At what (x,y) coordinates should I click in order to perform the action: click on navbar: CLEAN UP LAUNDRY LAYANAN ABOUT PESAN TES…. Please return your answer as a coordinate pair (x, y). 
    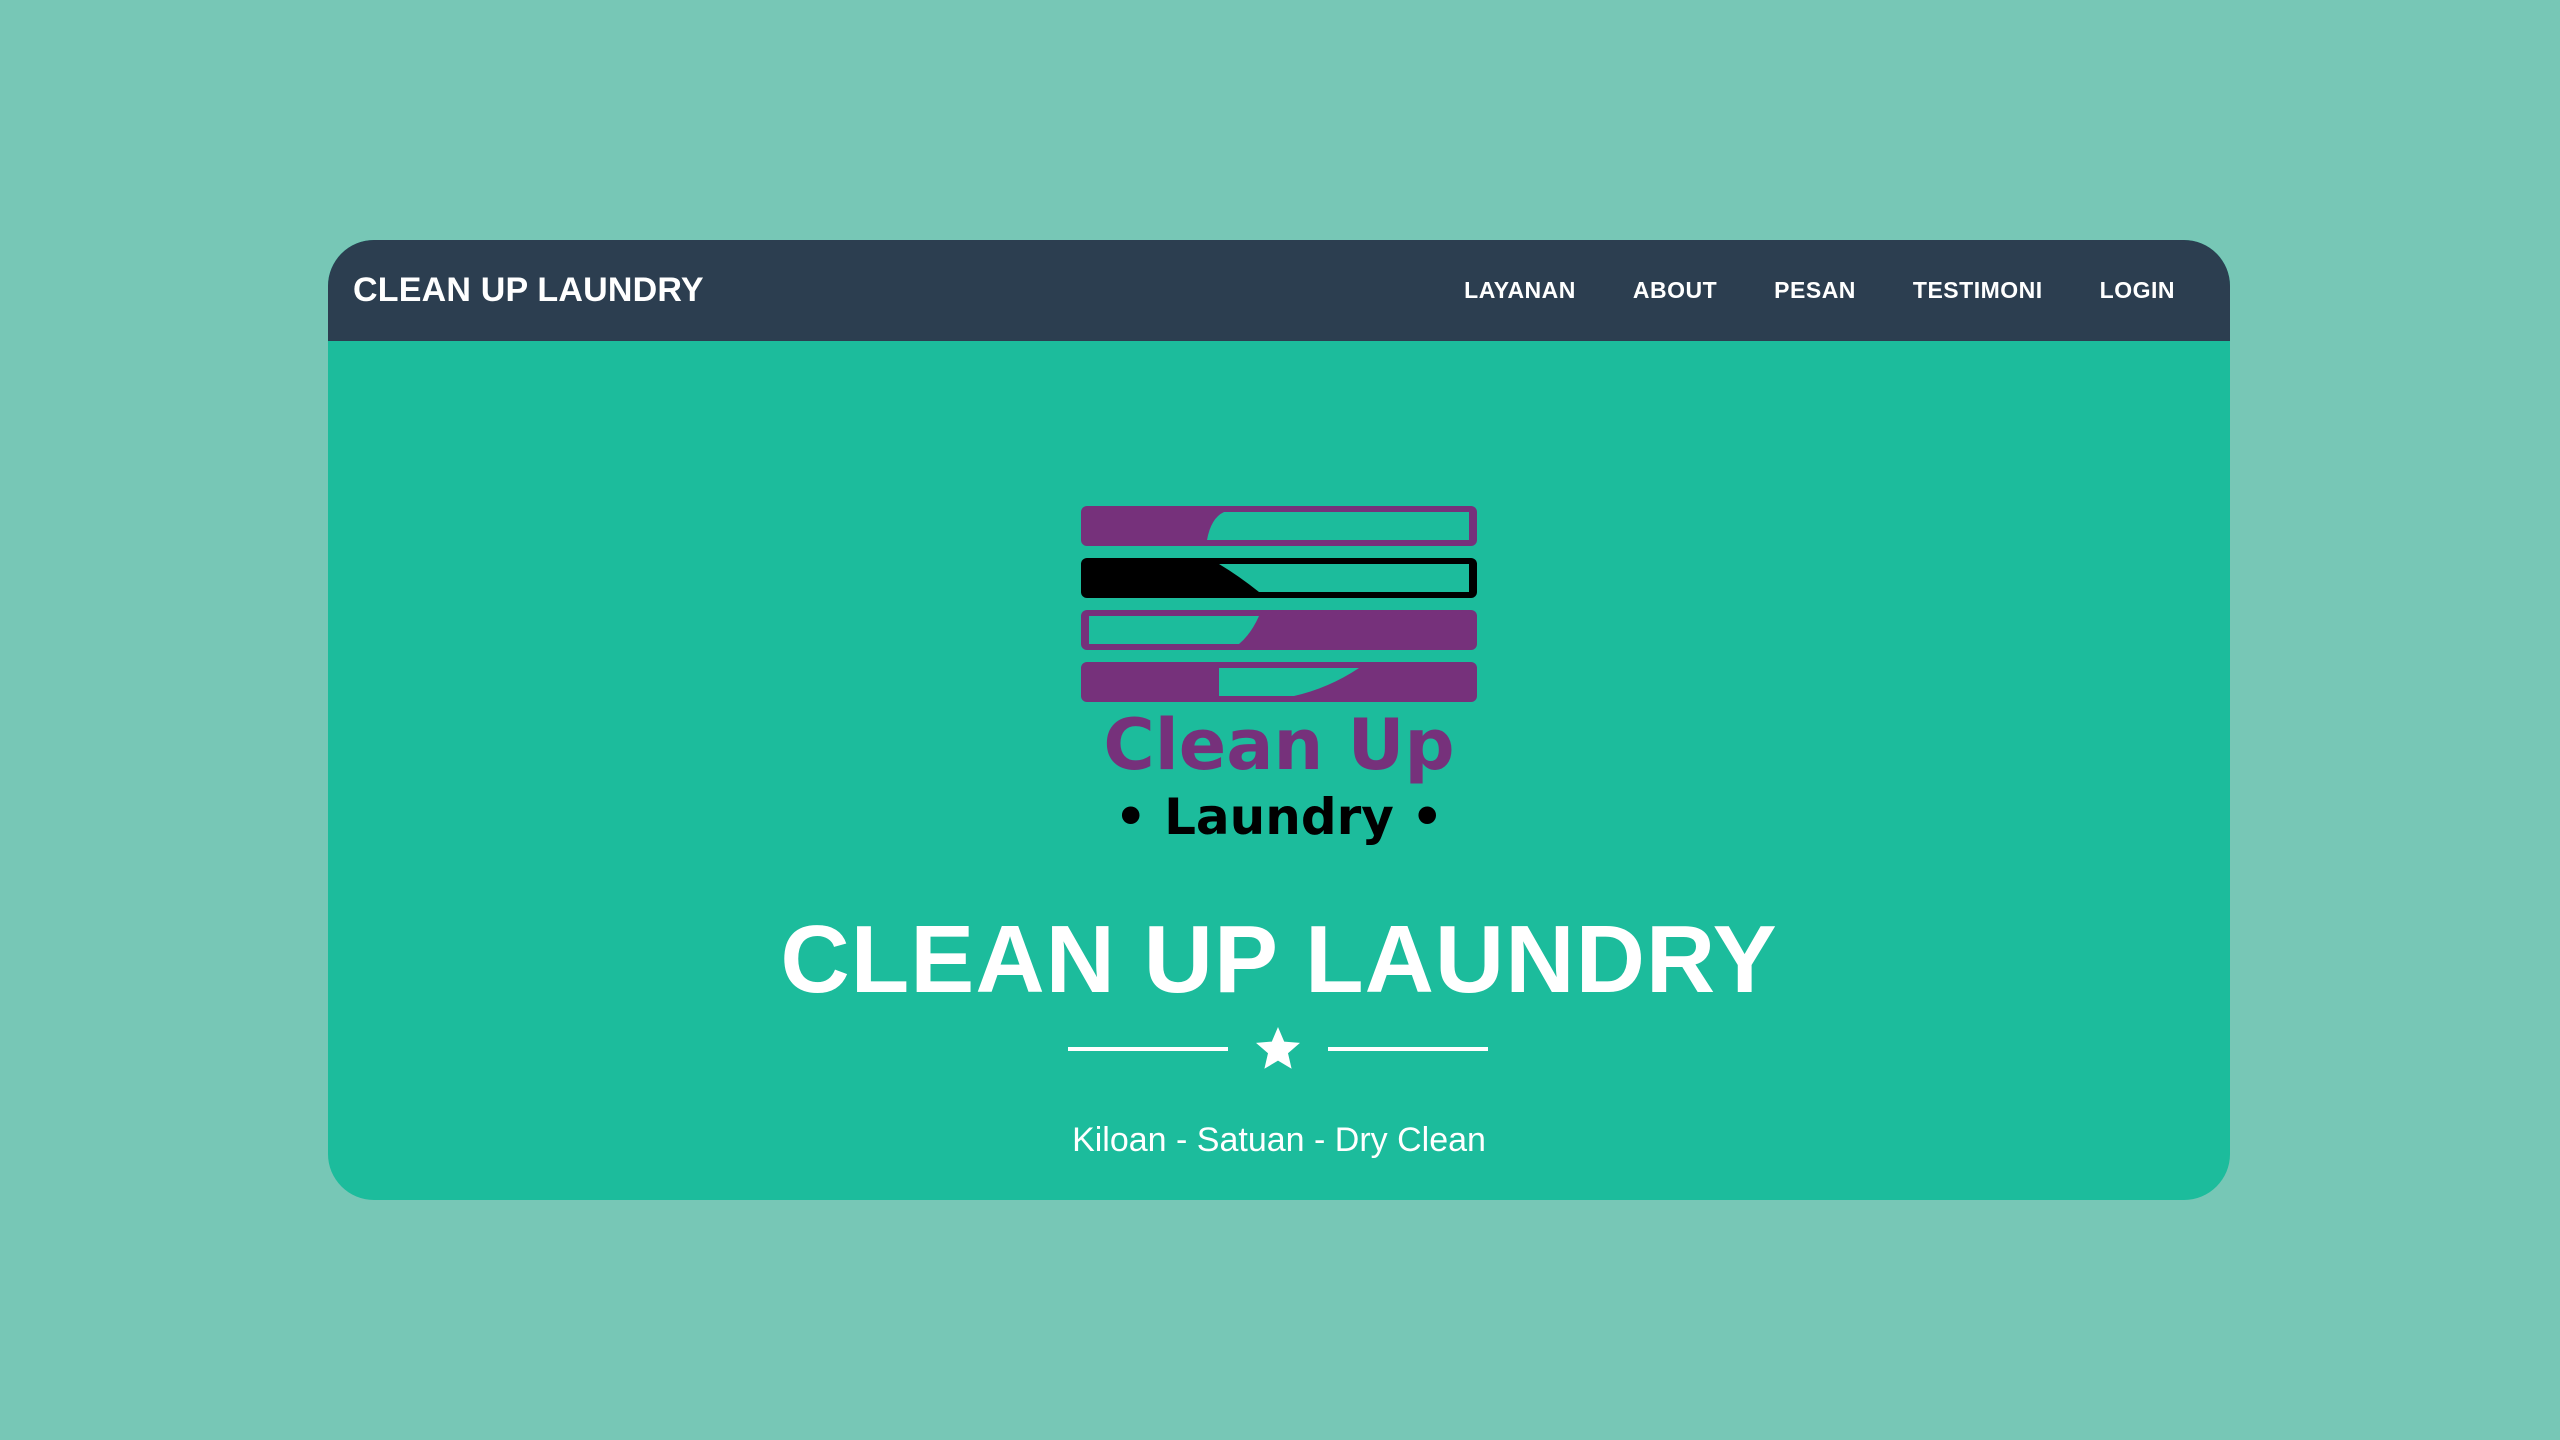
    Looking at the image, I should click on (1279, 290).